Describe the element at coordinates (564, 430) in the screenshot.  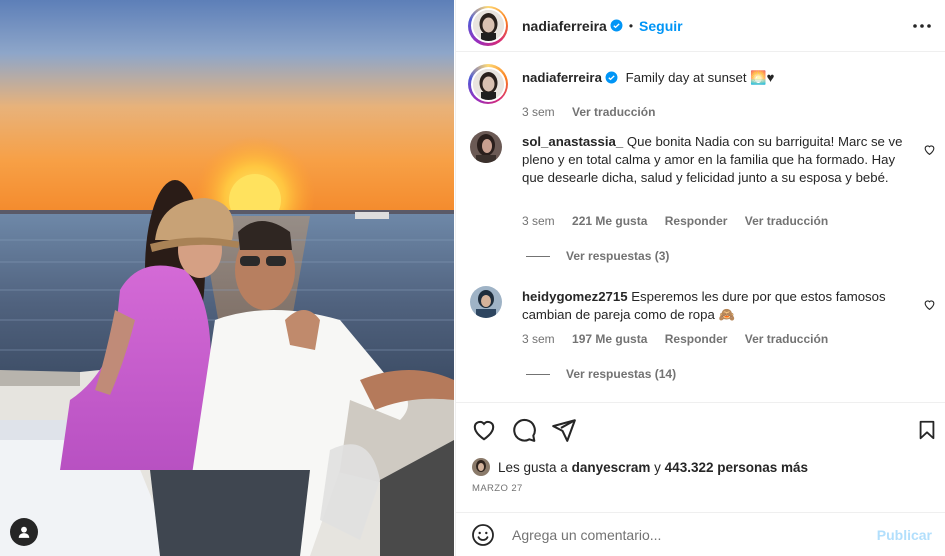
I see `share-send-icon` at that location.